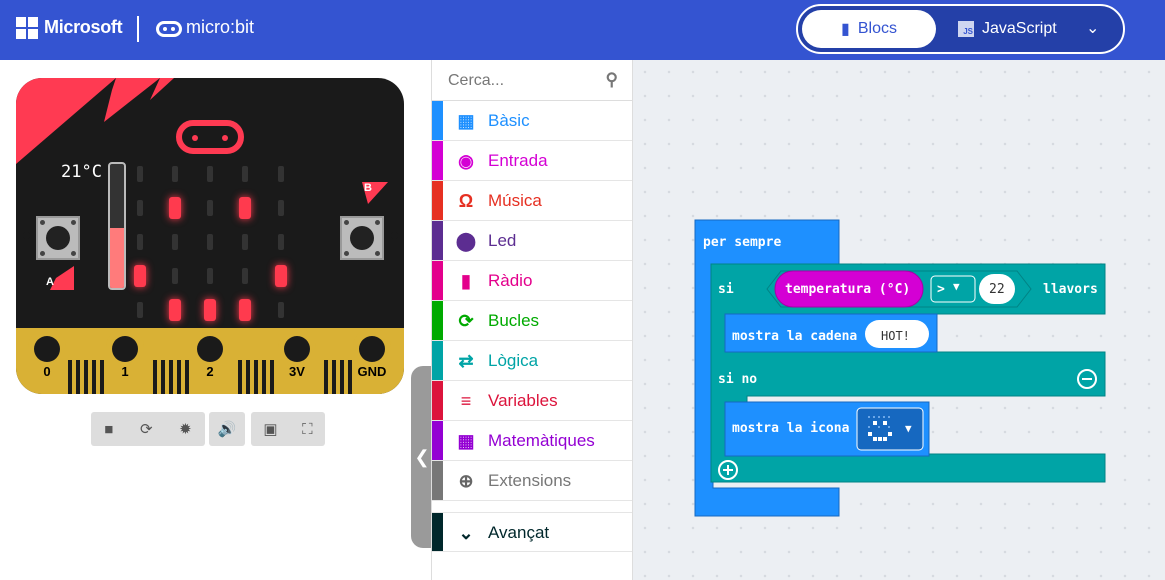 The image size is (1165, 580). I want to click on category-music: Ω Música, so click(532, 201).